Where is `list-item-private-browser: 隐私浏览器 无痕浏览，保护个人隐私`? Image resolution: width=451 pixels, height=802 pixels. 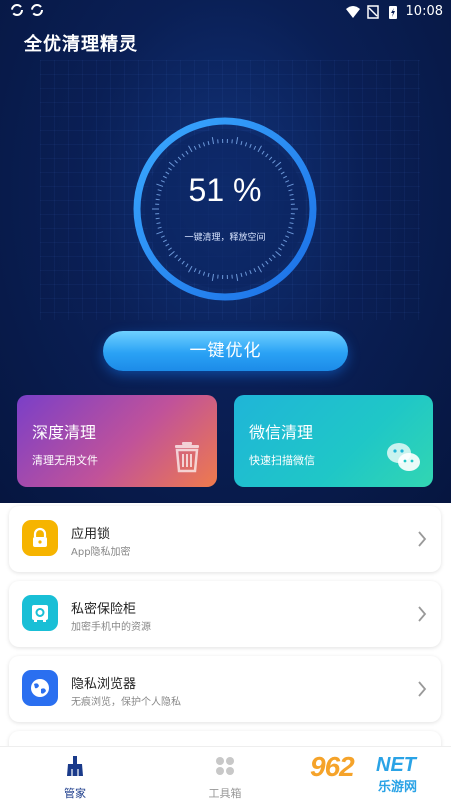
list-item-private-browser: 隐私浏览器 无痕浏览，保护个人隐私 is located at coordinates (225, 689).